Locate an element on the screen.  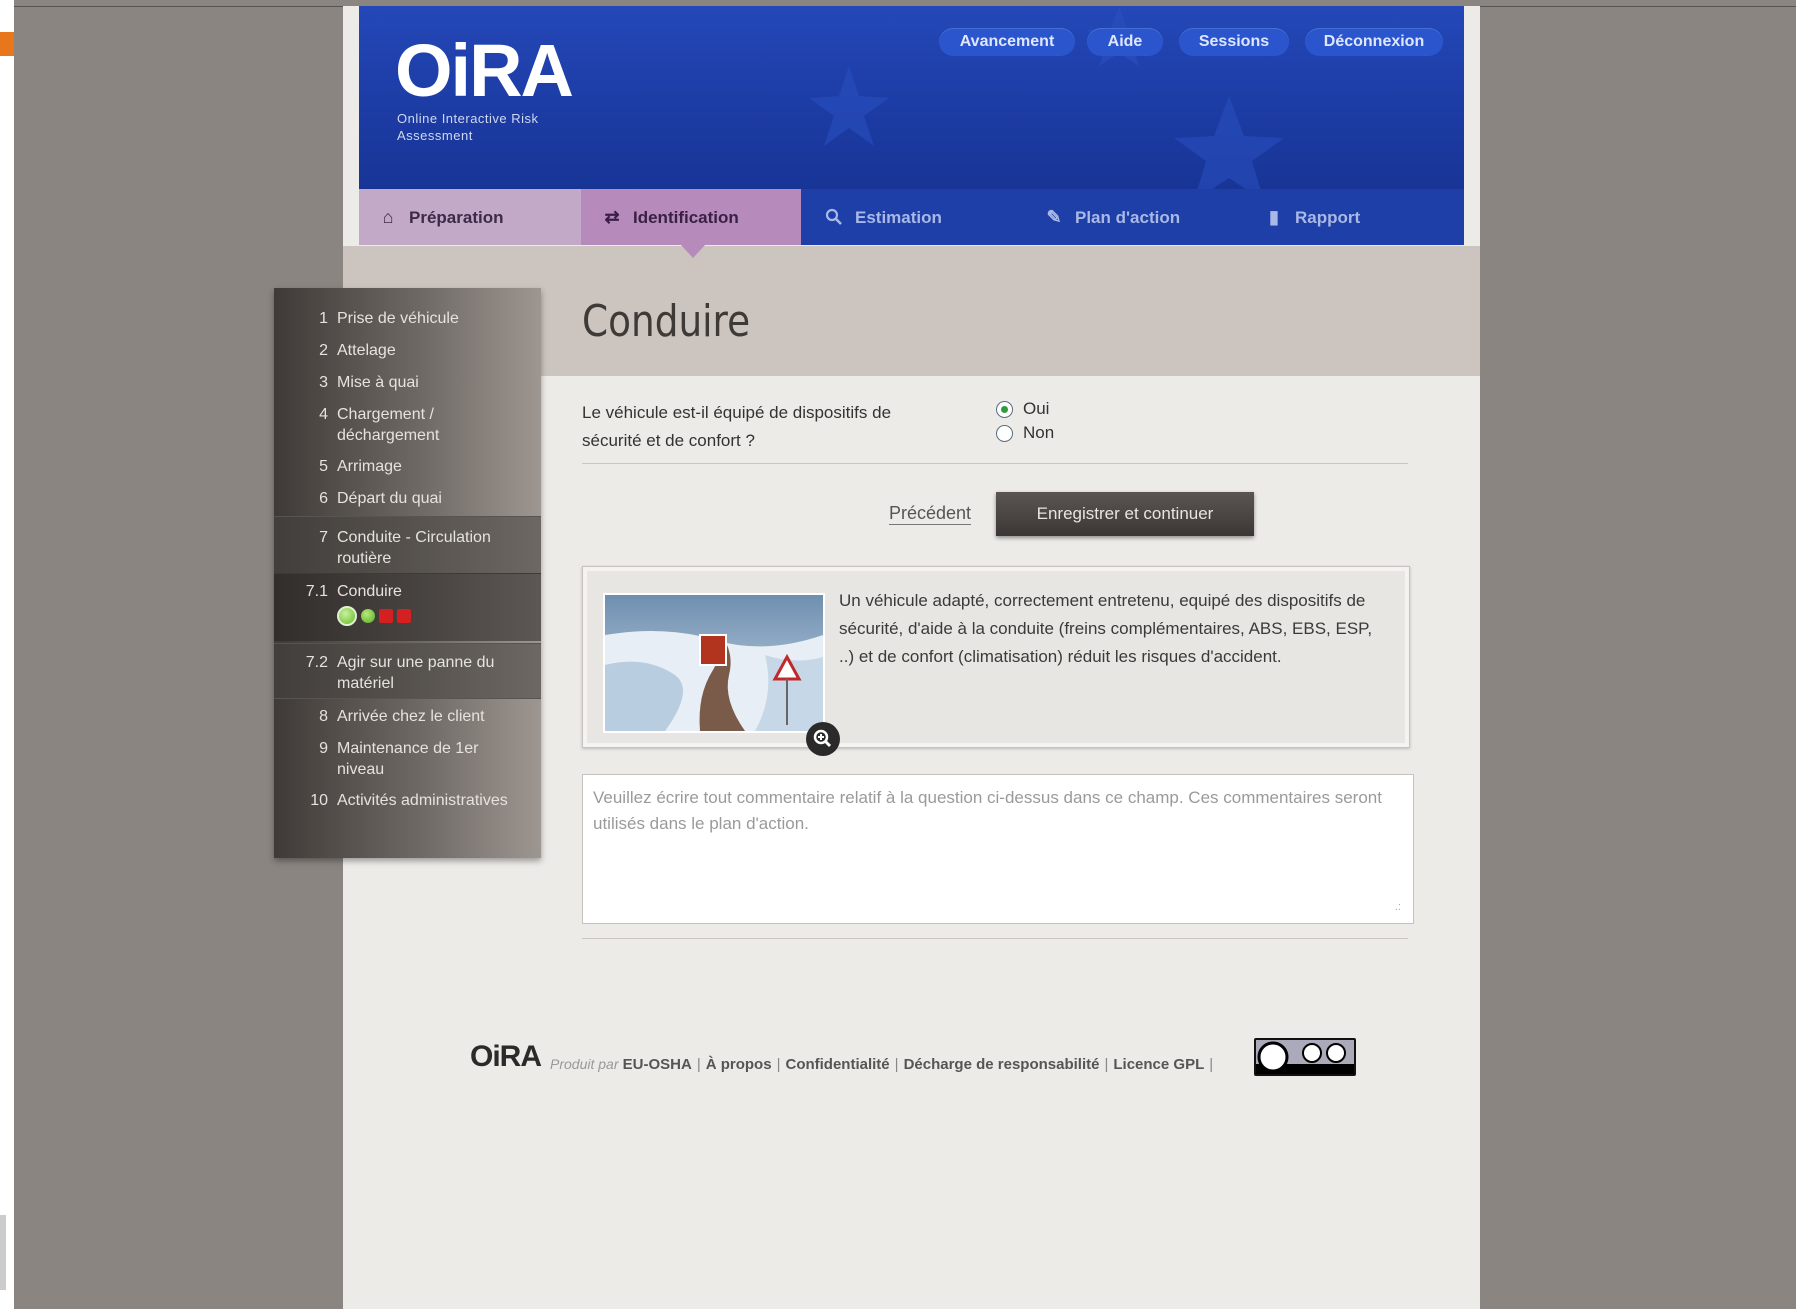
sidebar-item-number: 7.1 is located at coordinates (316, 591).